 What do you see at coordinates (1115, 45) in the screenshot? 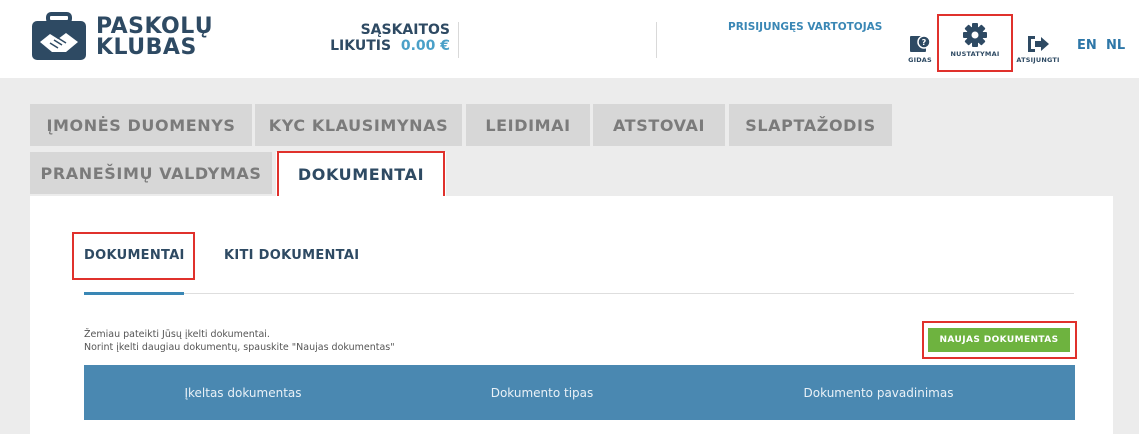
I see `lang-nl: NL` at bounding box center [1115, 45].